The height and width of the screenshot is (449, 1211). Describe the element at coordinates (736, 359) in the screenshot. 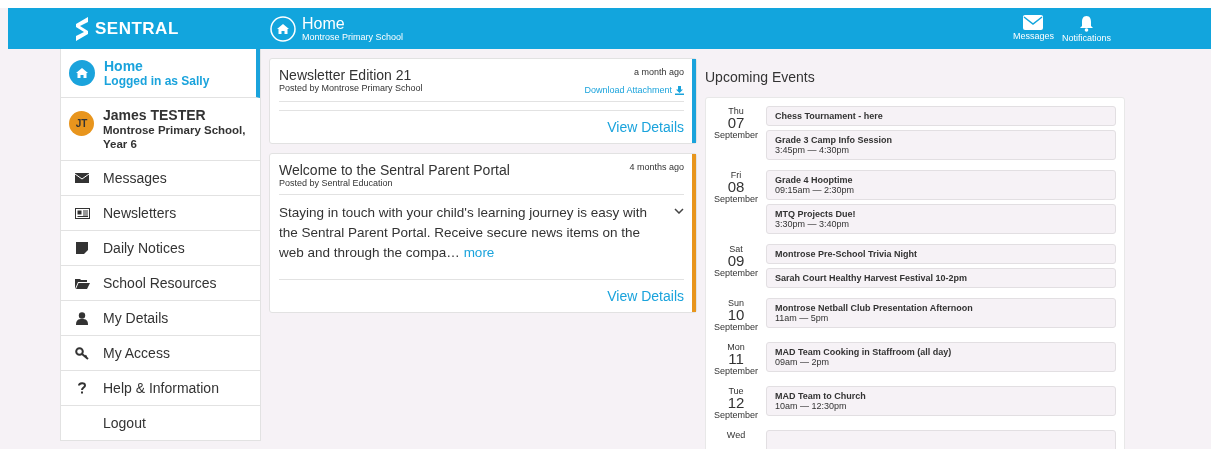

I see `event-day: 11` at that location.